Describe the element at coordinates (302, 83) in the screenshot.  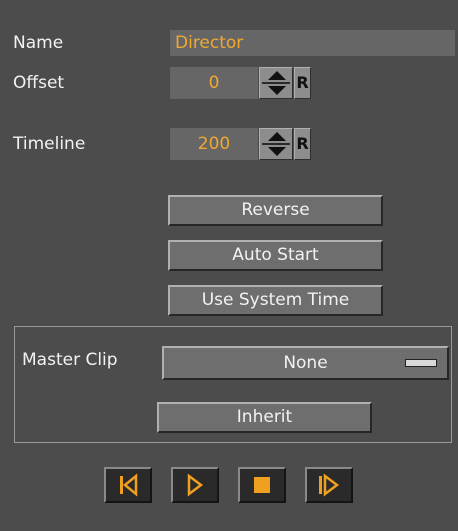
I see `offset-reset-button: R` at that location.